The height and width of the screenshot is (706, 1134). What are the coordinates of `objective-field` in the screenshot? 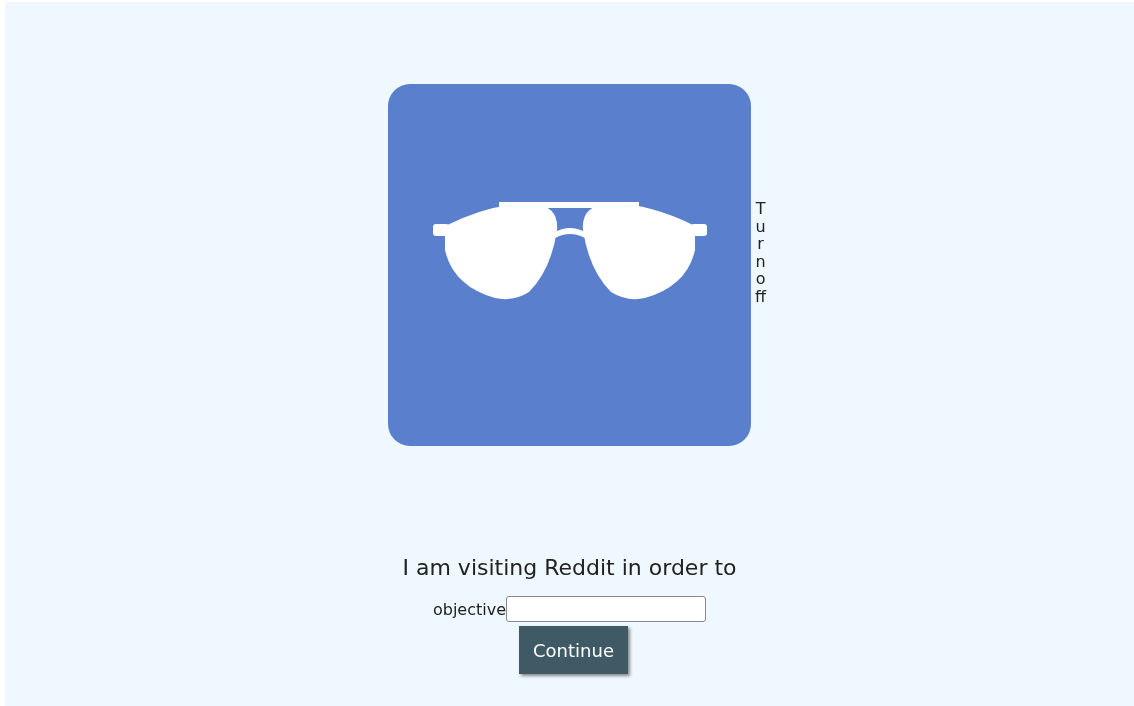 It's located at (606, 609).